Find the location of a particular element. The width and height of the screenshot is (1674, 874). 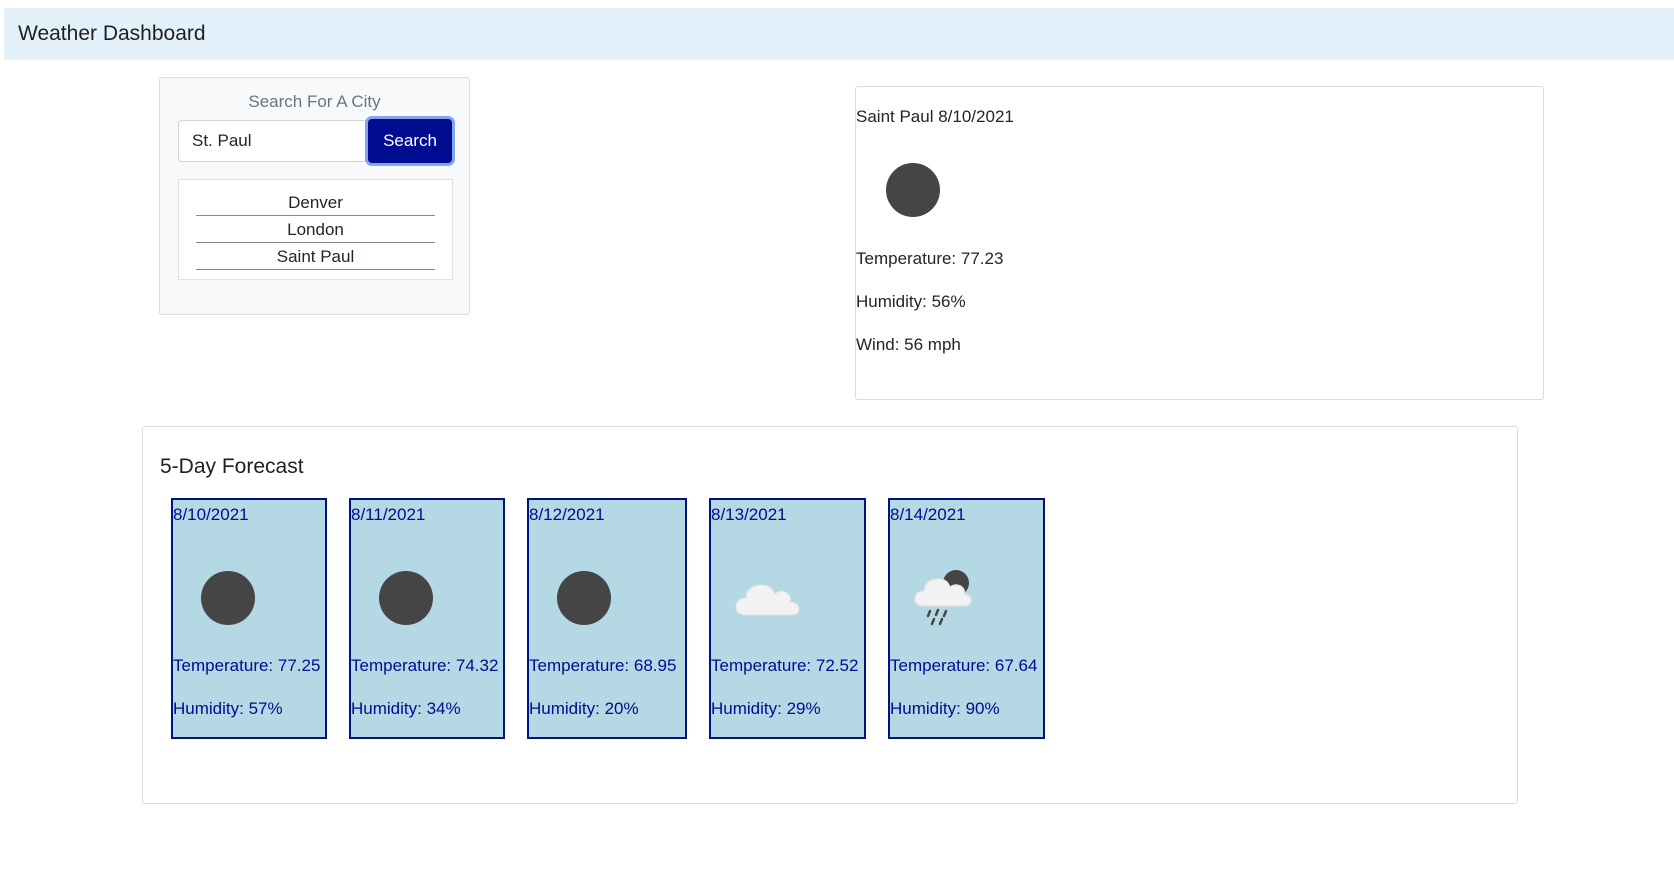

current-temperature: Temperature: 77.23 is located at coordinates (930, 258).